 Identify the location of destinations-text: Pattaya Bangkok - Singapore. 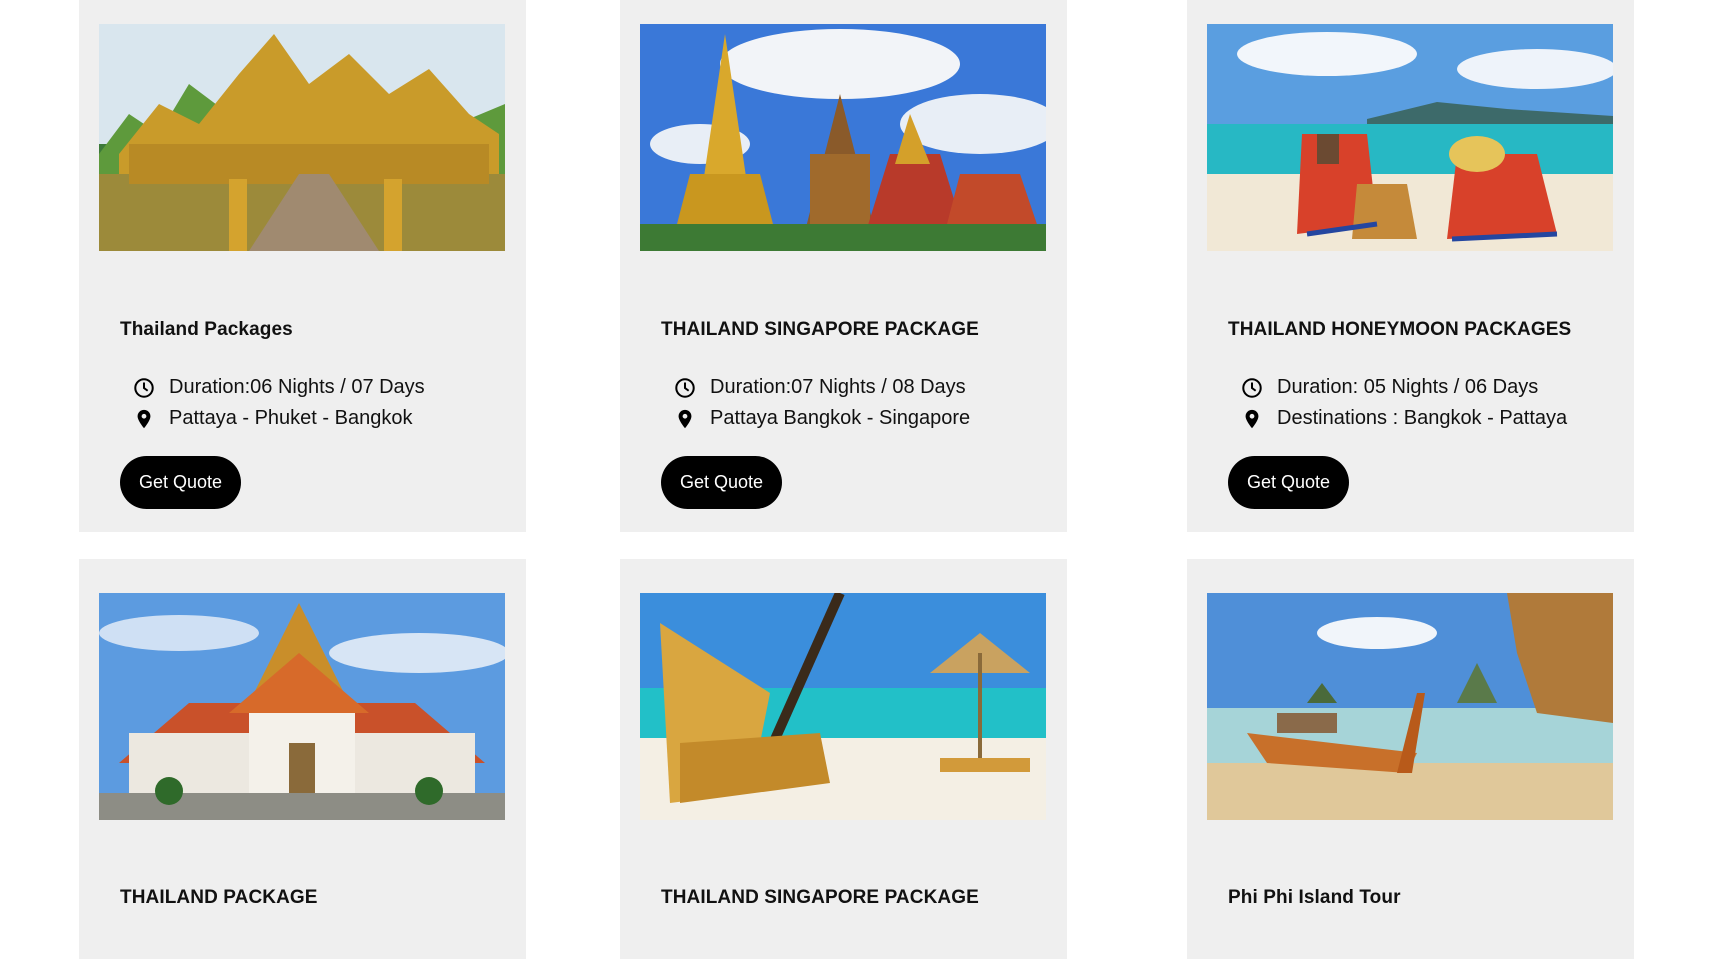
(840, 418).